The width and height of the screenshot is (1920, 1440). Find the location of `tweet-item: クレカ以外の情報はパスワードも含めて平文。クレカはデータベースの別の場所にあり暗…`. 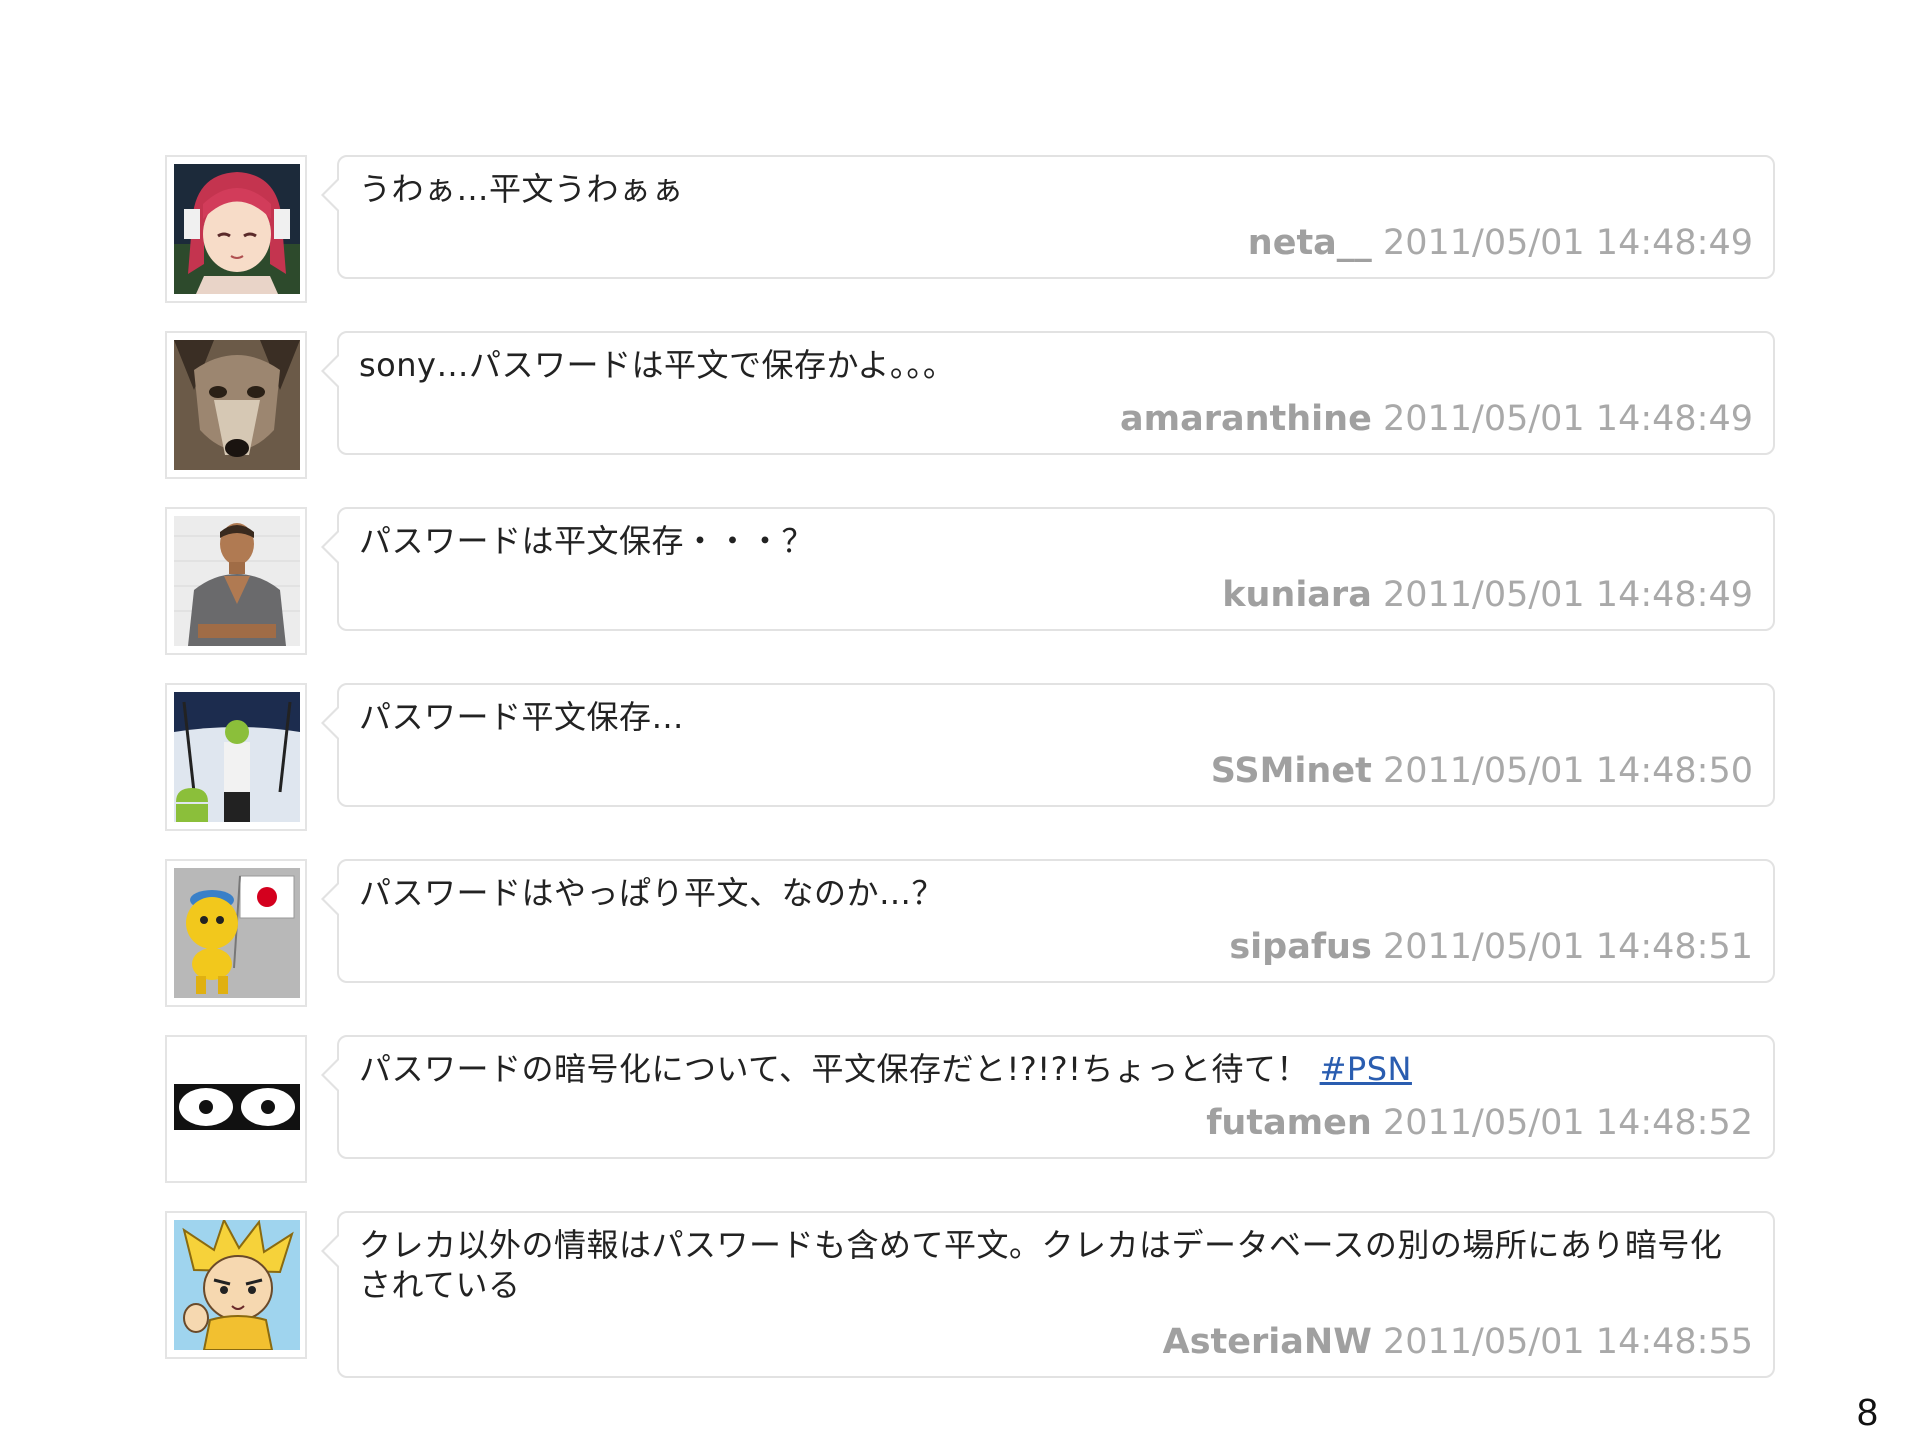

tweet-item: クレカ以外の情報はパスワードも含めて平文。クレカはデータベースの別の場所にあり暗… is located at coordinates (970, 1299).